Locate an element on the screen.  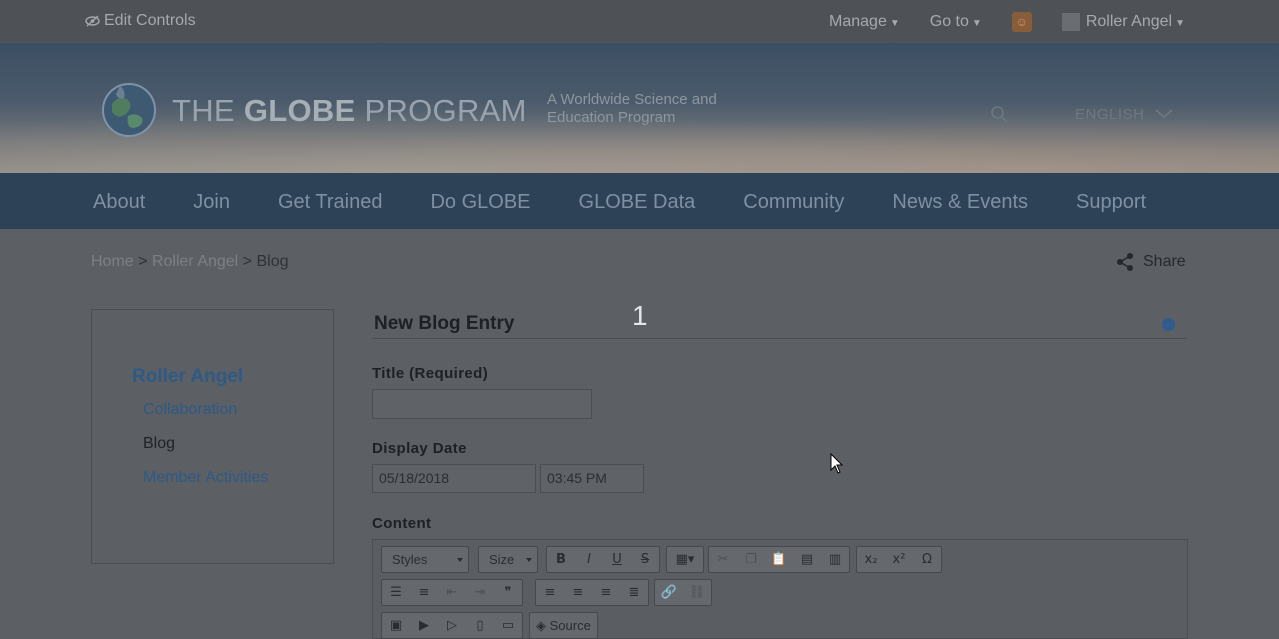
sidebar-item-collaboration: Collaboration is located at coordinates (190, 410).